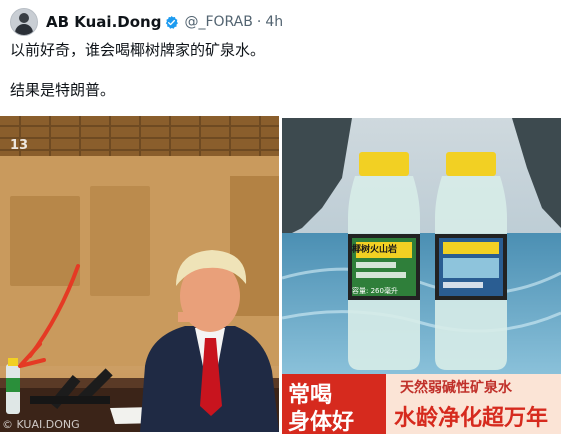  I want to click on post-text-line-1: 以前好奇，谁会喝椰树牌家的矿泉水。, so click(138, 50).